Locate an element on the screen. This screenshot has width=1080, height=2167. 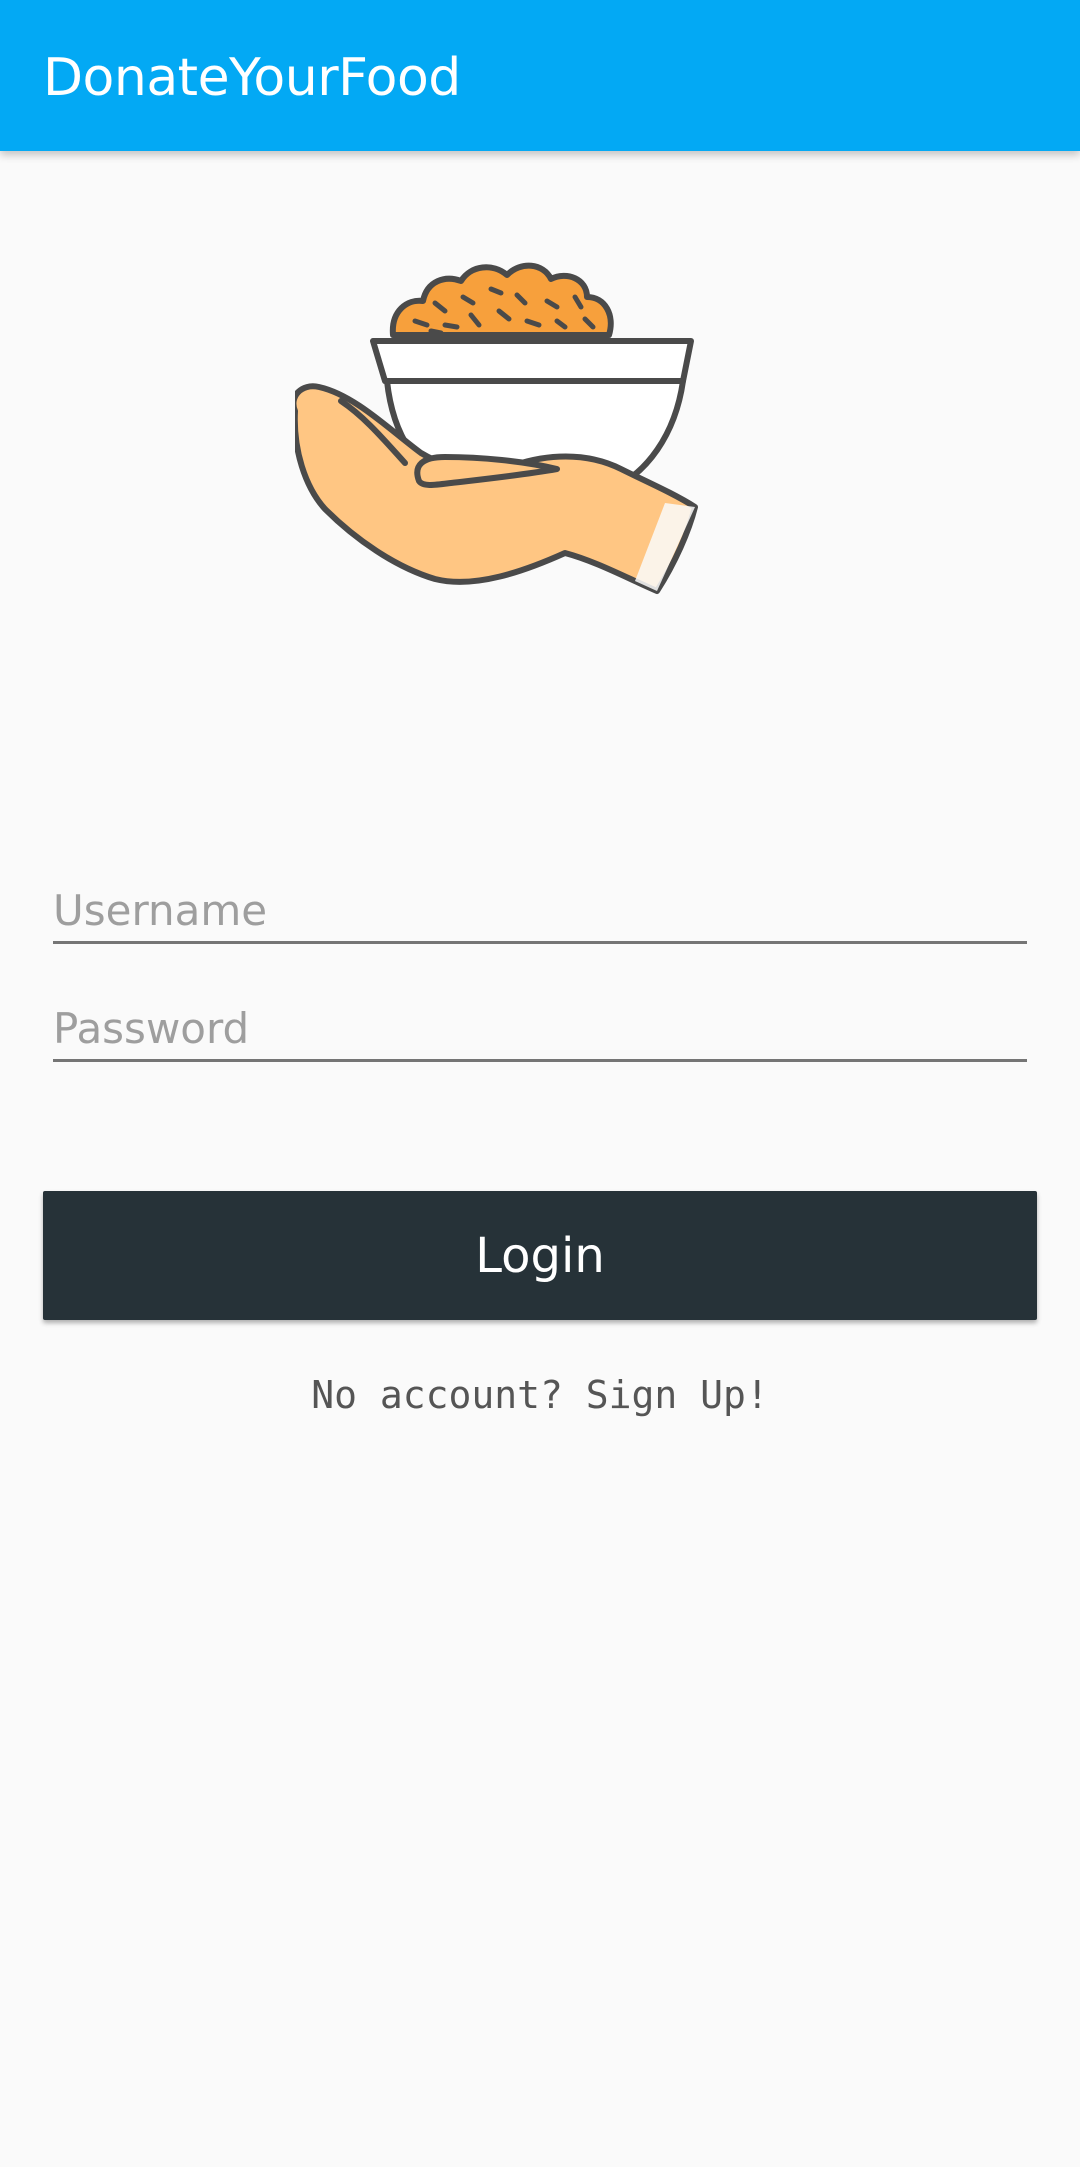
password-input is located at coordinates (540, 1028).